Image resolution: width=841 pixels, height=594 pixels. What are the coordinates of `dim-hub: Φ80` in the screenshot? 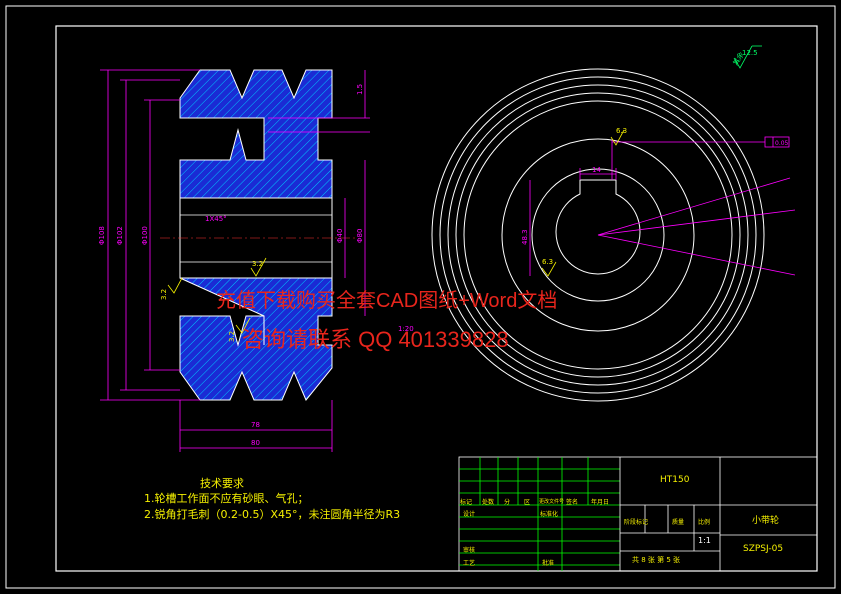 It's located at (360, 236).